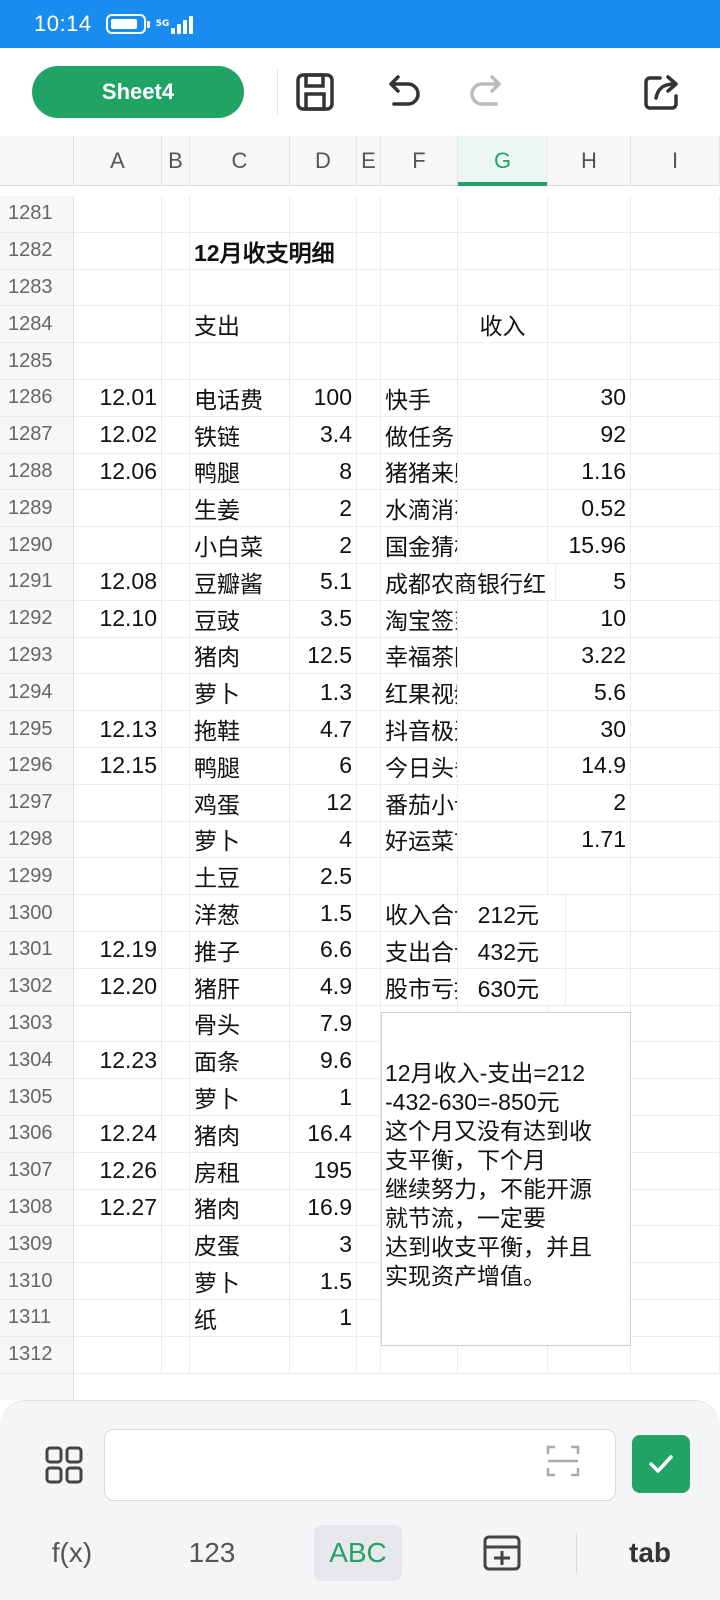 Image resolution: width=720 pixels, height=1600 pixels. Describe the element at coordinates (37, 1061) in the screenshot. I see `row-number: 1304` at that location.